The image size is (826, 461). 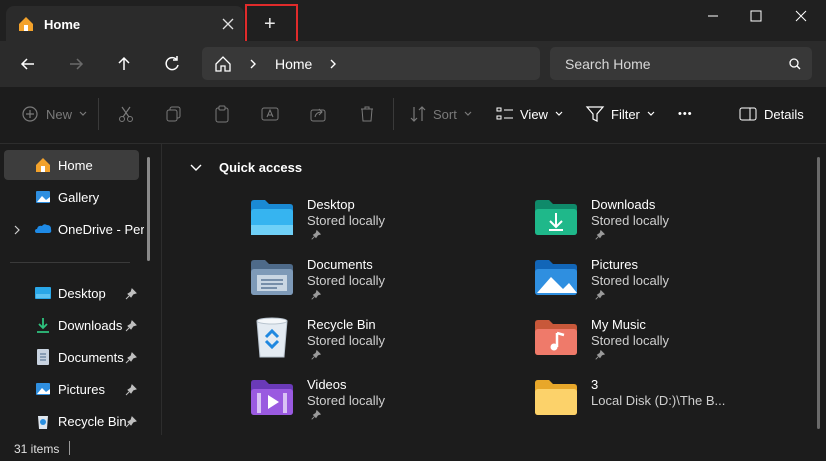 I want to click on copy-icon, so click(x=174, y=114).